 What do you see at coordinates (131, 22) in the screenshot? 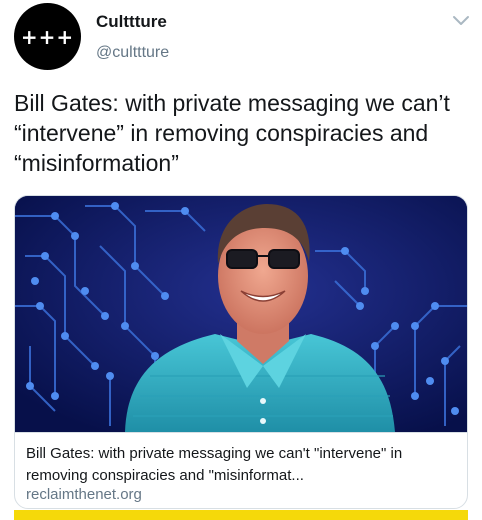
I see `display-name: Culttture` at bounding box center [131, 22].